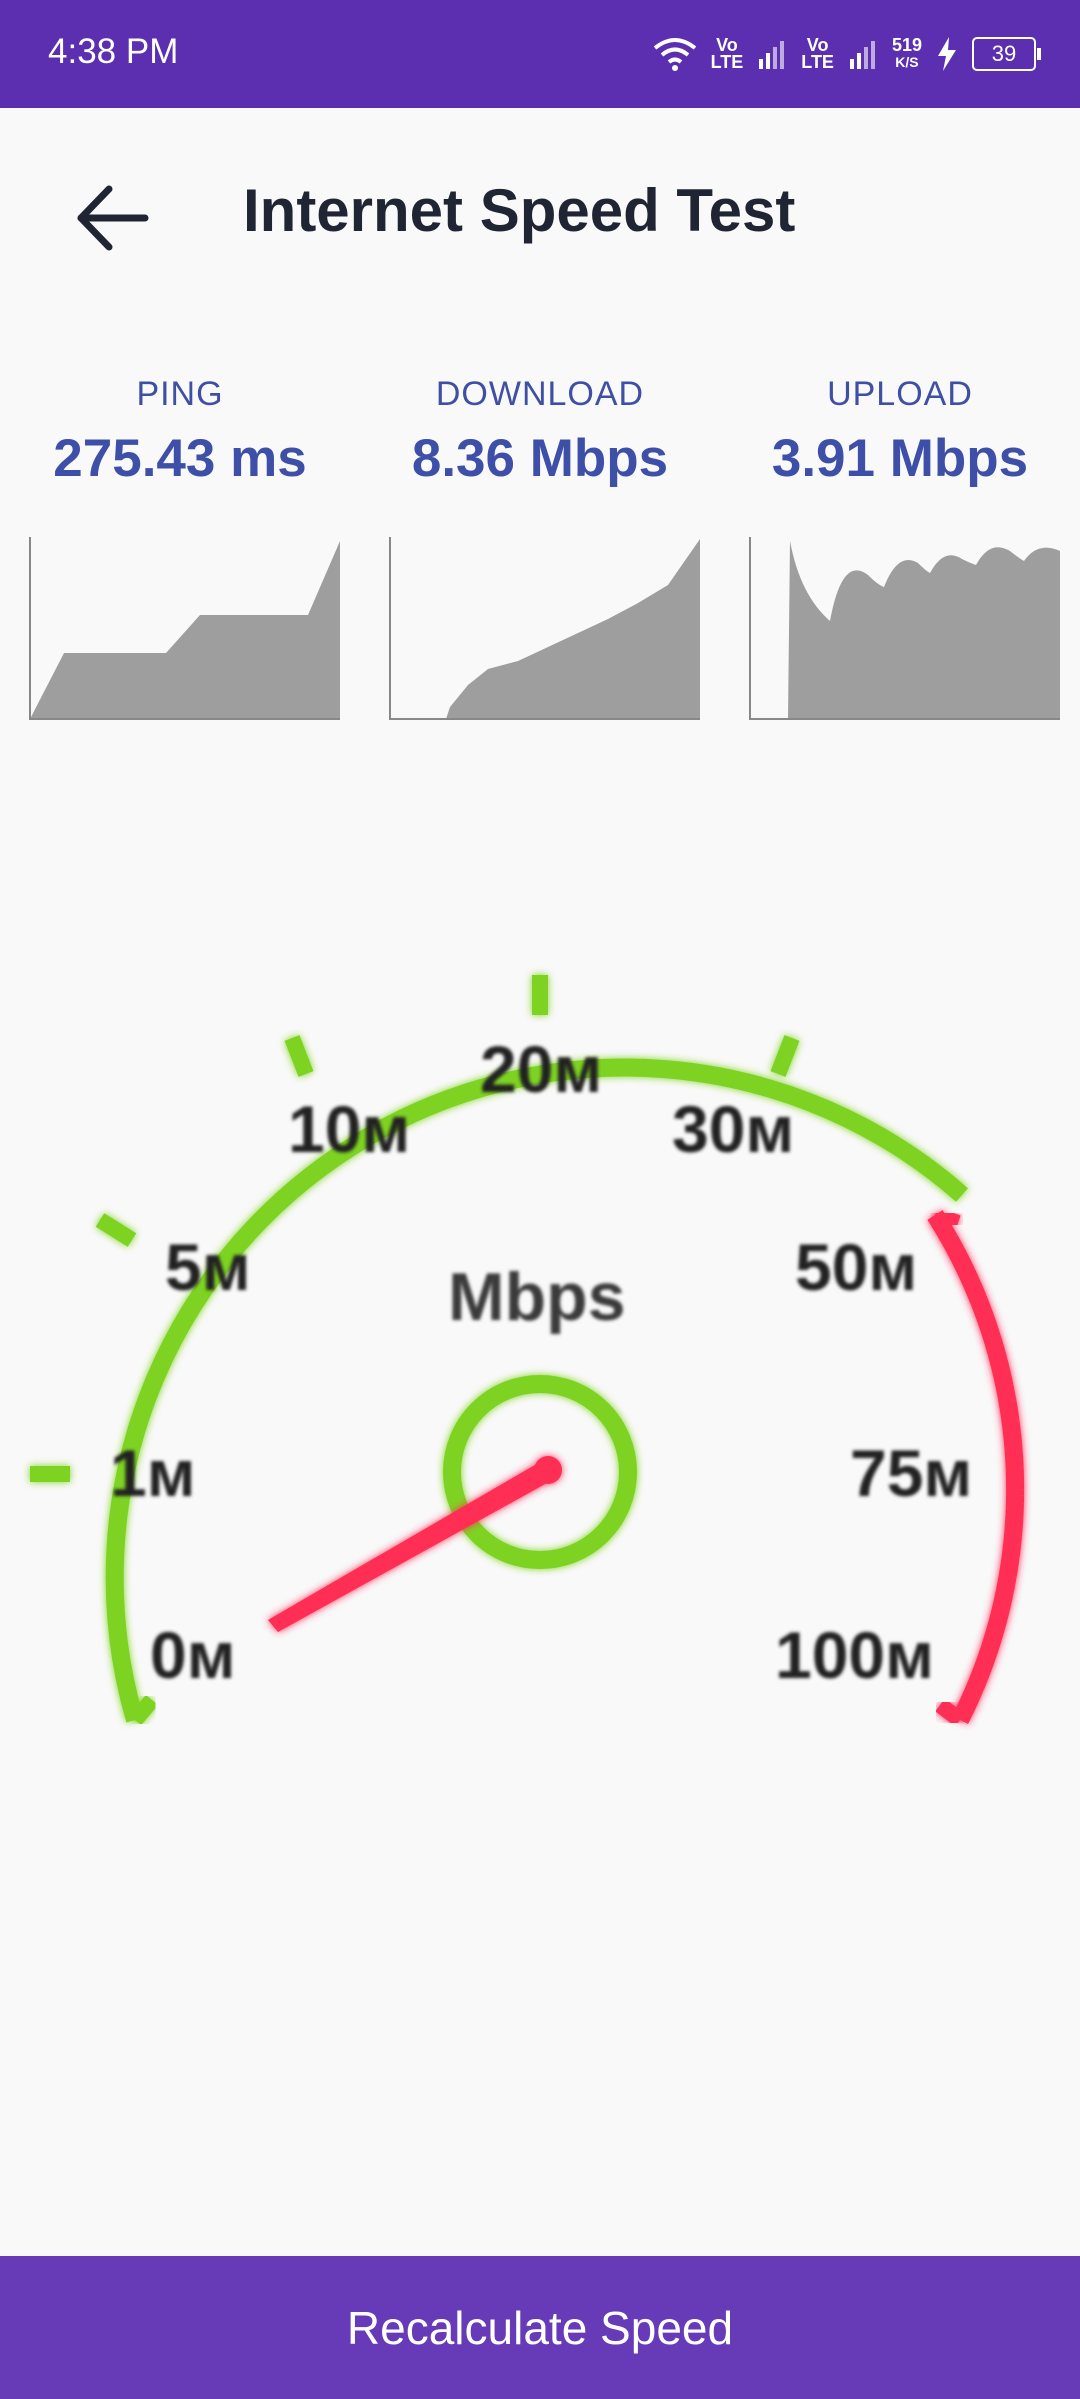  What do you see at coordinates (537, 1297) in the screenshot?
I see `gauge-unit: Mbps` at bounding box center [537, 1297].